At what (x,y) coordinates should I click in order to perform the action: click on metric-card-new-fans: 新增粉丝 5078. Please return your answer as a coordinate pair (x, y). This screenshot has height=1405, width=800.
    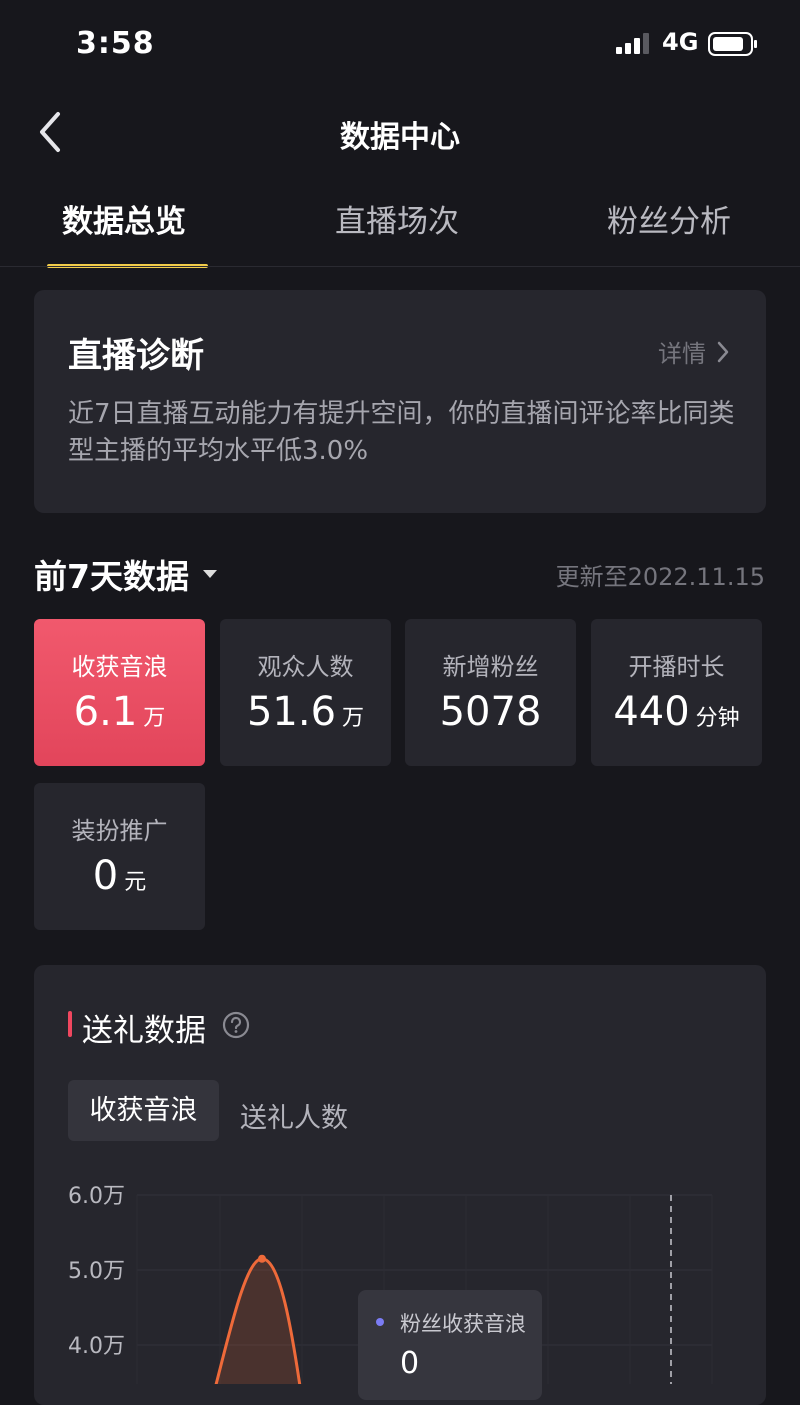
    Looking at the image, I should click on (490, 692).